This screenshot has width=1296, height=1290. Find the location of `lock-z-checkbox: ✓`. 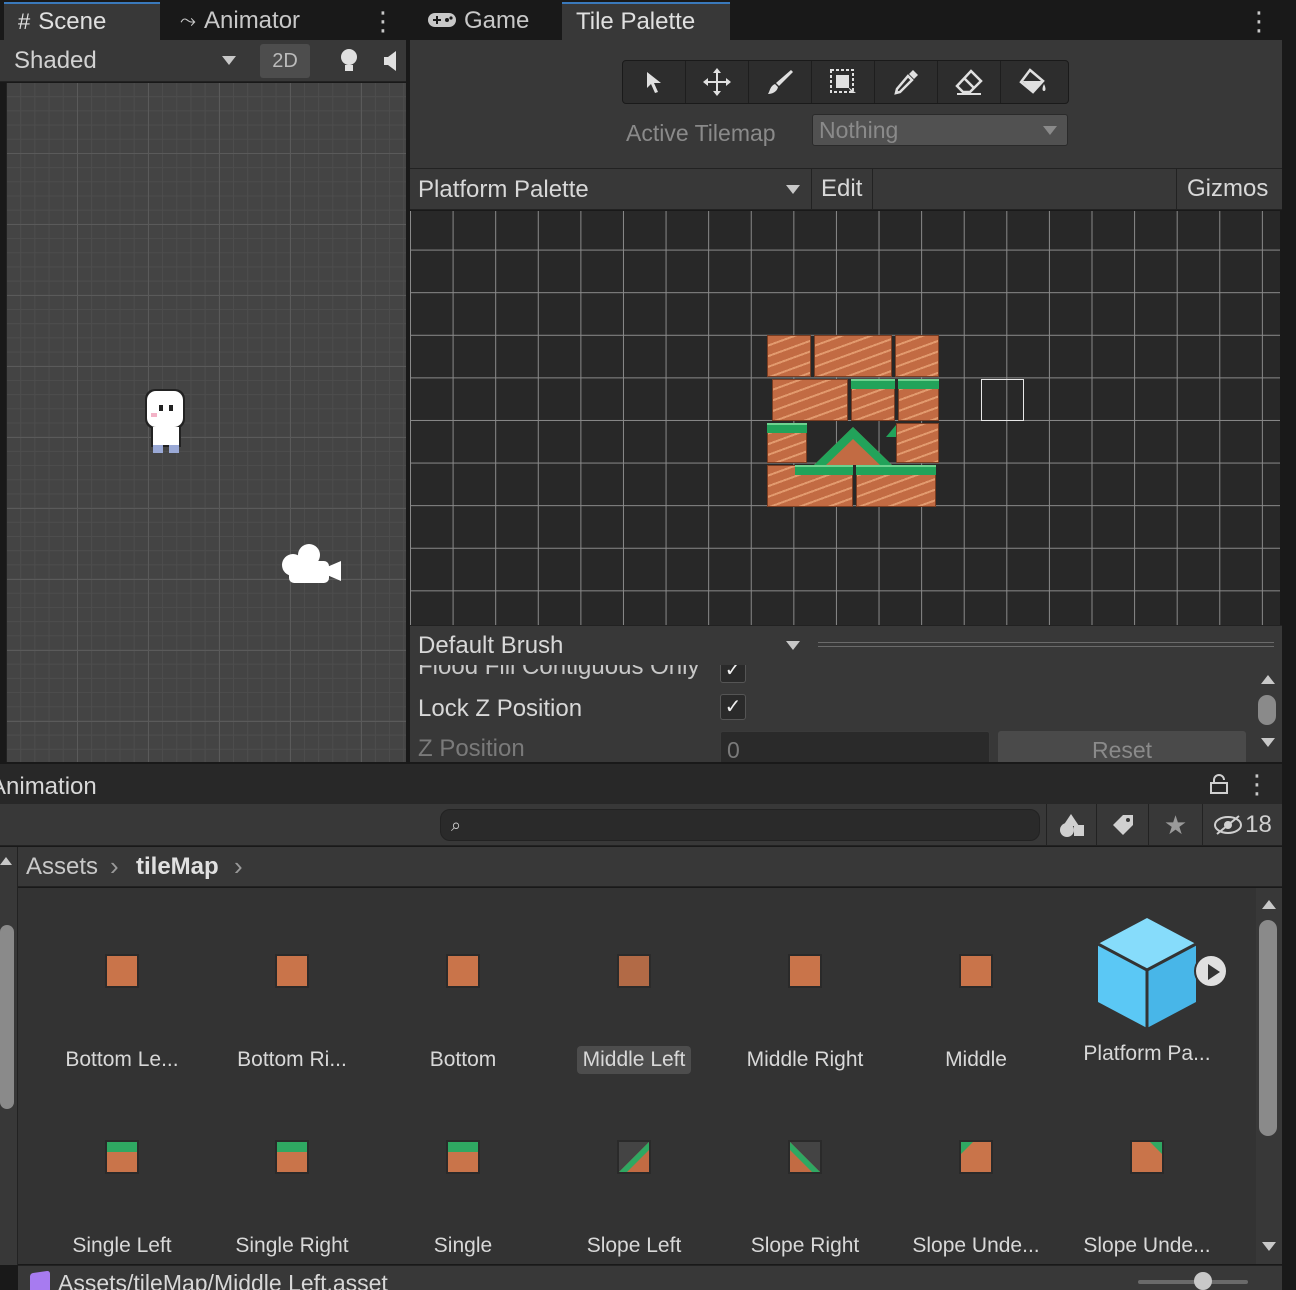

lock-z-checkbox: ✓ is located at coordinates (733, 707).